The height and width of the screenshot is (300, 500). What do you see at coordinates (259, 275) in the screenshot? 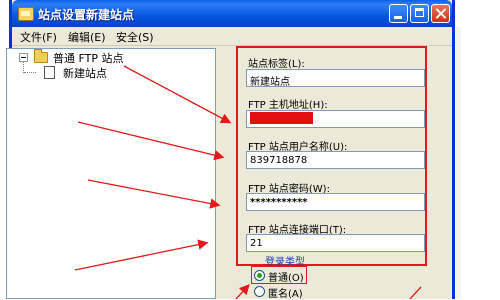
I see `radio-normal` at bounding box center [259, 275].